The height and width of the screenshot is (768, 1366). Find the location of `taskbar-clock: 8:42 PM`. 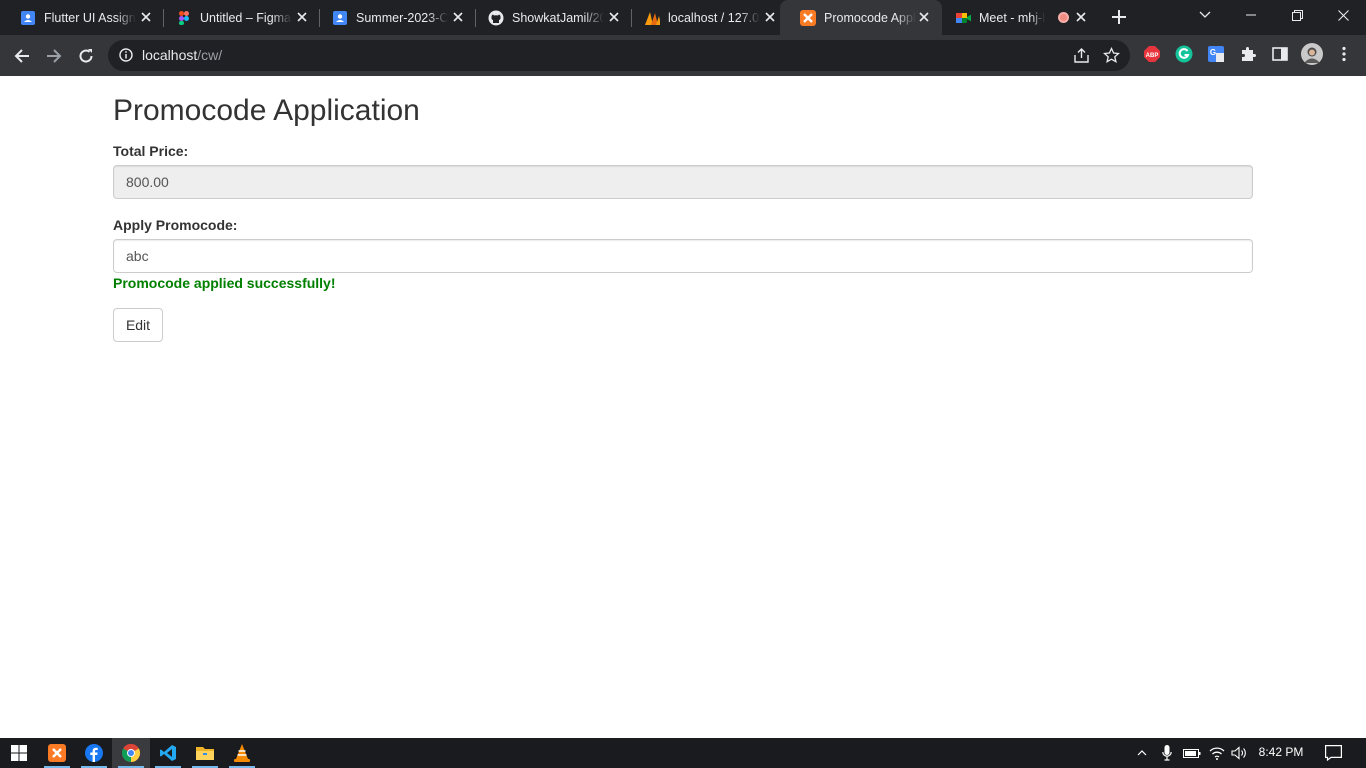

taskbar-clock: 8:42 PM is located at coordinates (1281, 752).